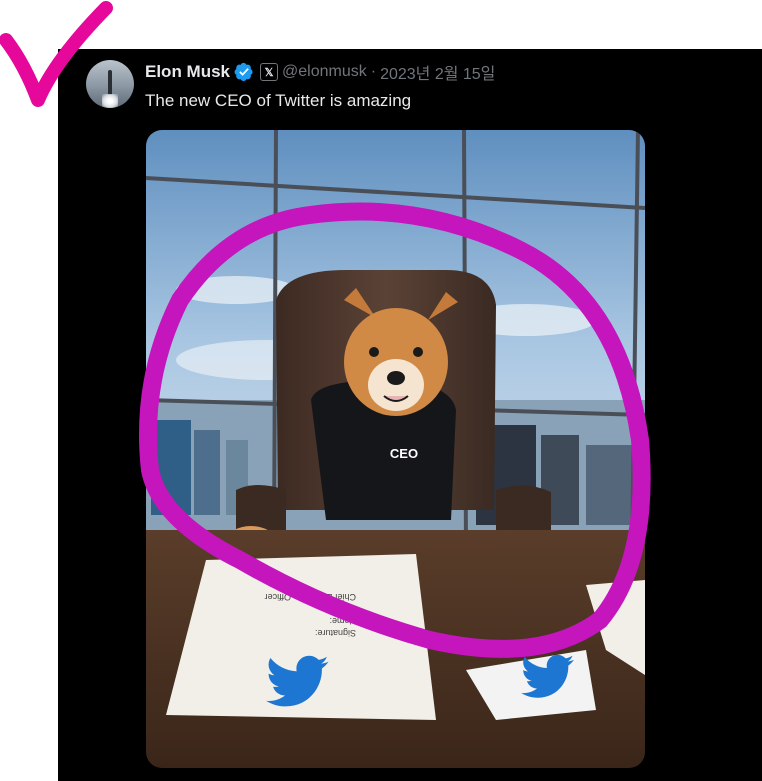  What do you see at coordinates (269, 72) in the screenshot?
I see `x-affiliate-badge-icon: 𝕏` at bounding box center [269, 72].